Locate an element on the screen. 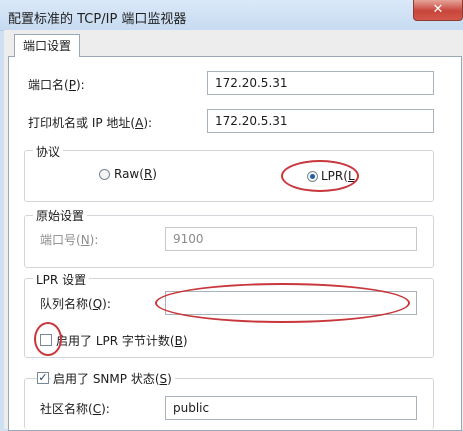  port-number-input: 9100 is located at coordinates (291, 239).